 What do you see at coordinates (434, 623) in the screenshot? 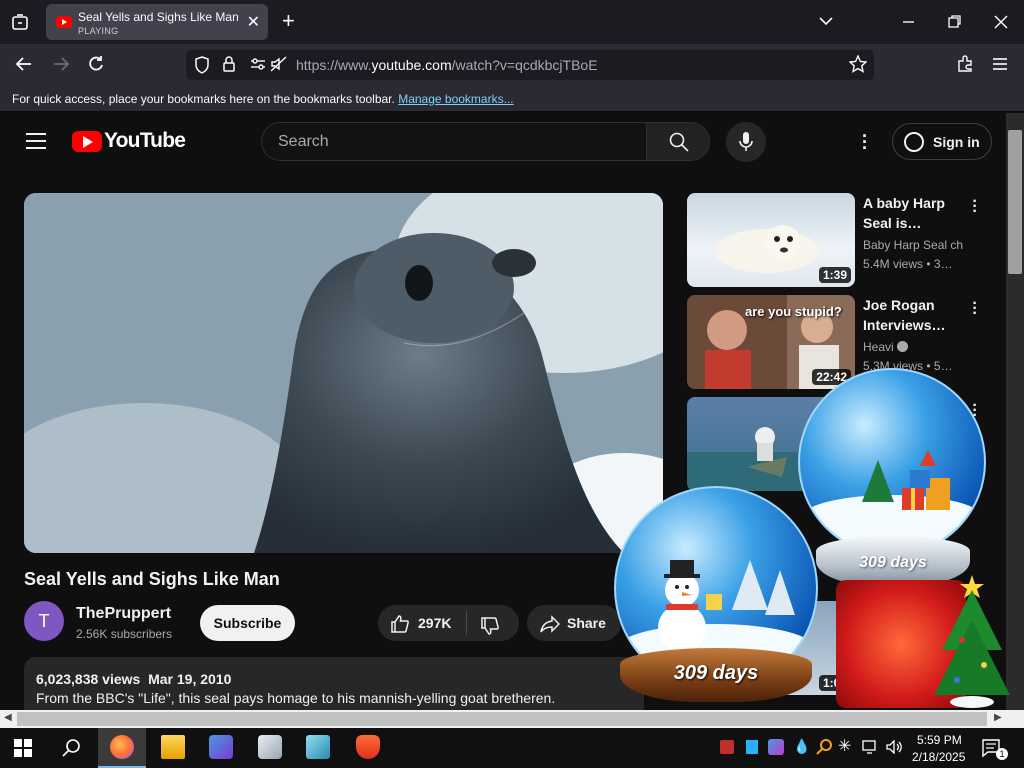
I see `like-count: 297K` at bounding box center [434, 623].